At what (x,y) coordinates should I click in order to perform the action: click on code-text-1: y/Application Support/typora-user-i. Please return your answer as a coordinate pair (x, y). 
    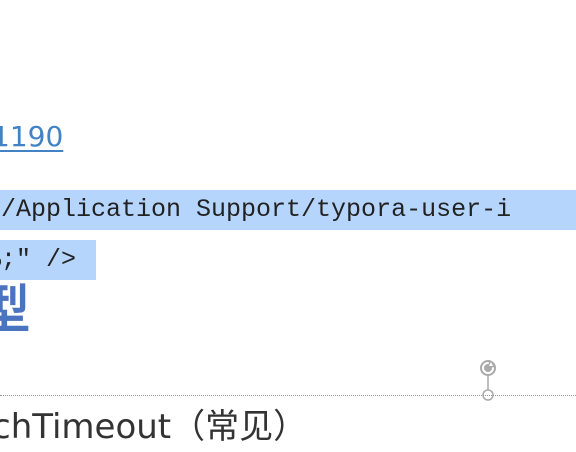
    Looking at the image, I should click on (256, 209).